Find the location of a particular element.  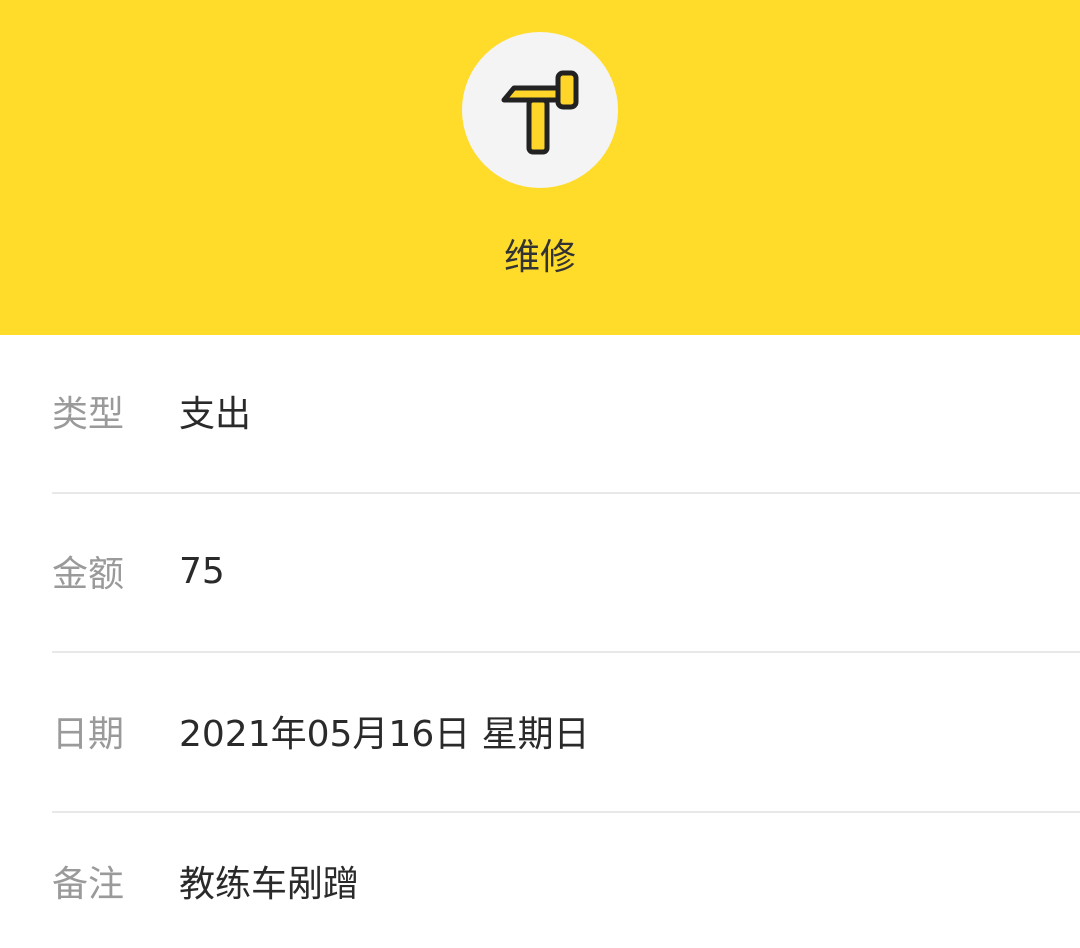

type-label: 类型 is located at coordinates (88, 414).